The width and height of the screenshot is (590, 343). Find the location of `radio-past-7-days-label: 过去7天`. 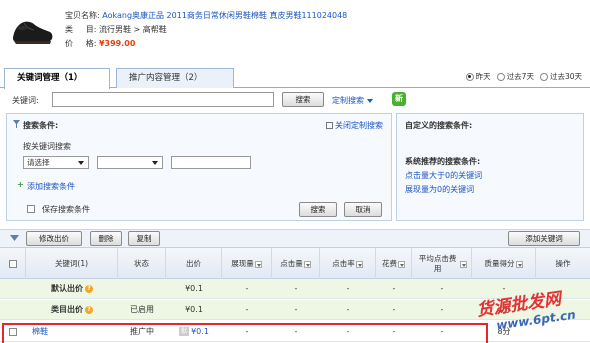

radio-past-7-days-label: 过去7天 is located at coordinates (520, 76).